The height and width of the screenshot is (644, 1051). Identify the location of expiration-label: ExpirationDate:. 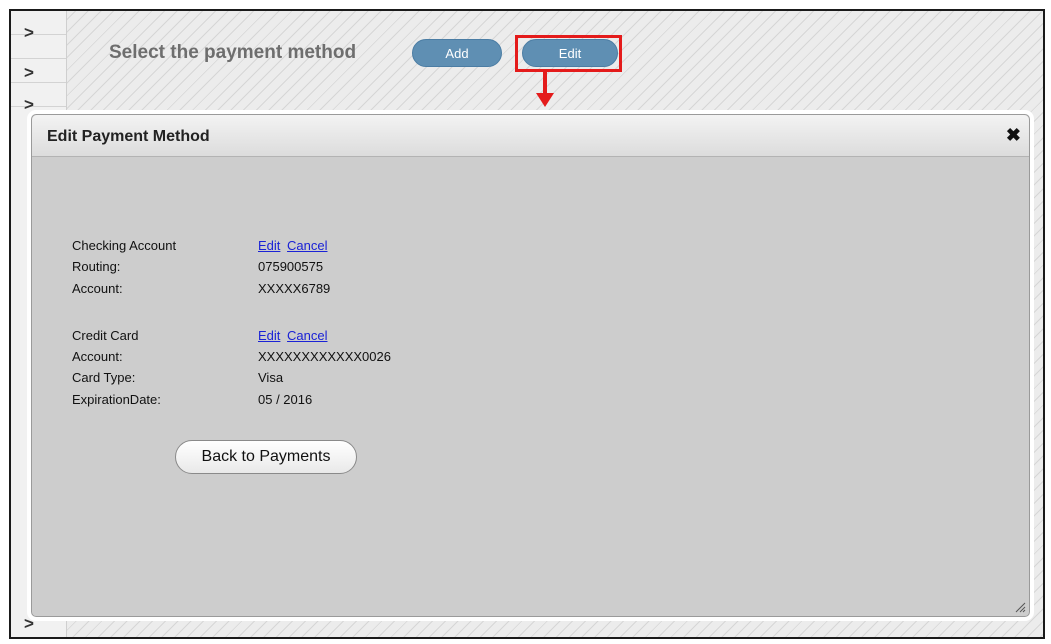
(116, 399).